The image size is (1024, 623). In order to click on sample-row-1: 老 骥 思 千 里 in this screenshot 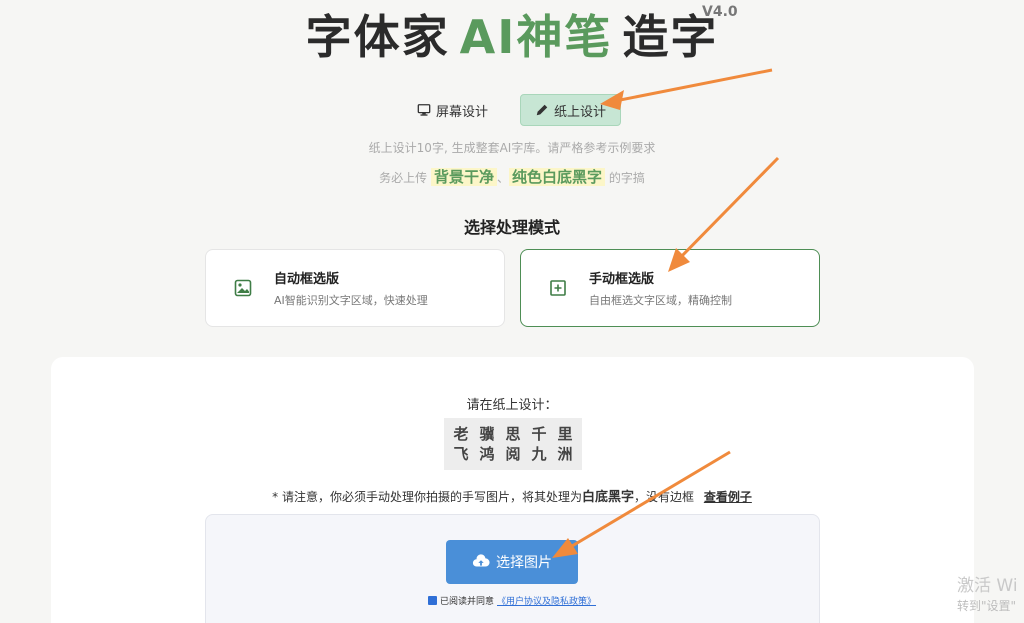, I will do `click(513, 434)`.